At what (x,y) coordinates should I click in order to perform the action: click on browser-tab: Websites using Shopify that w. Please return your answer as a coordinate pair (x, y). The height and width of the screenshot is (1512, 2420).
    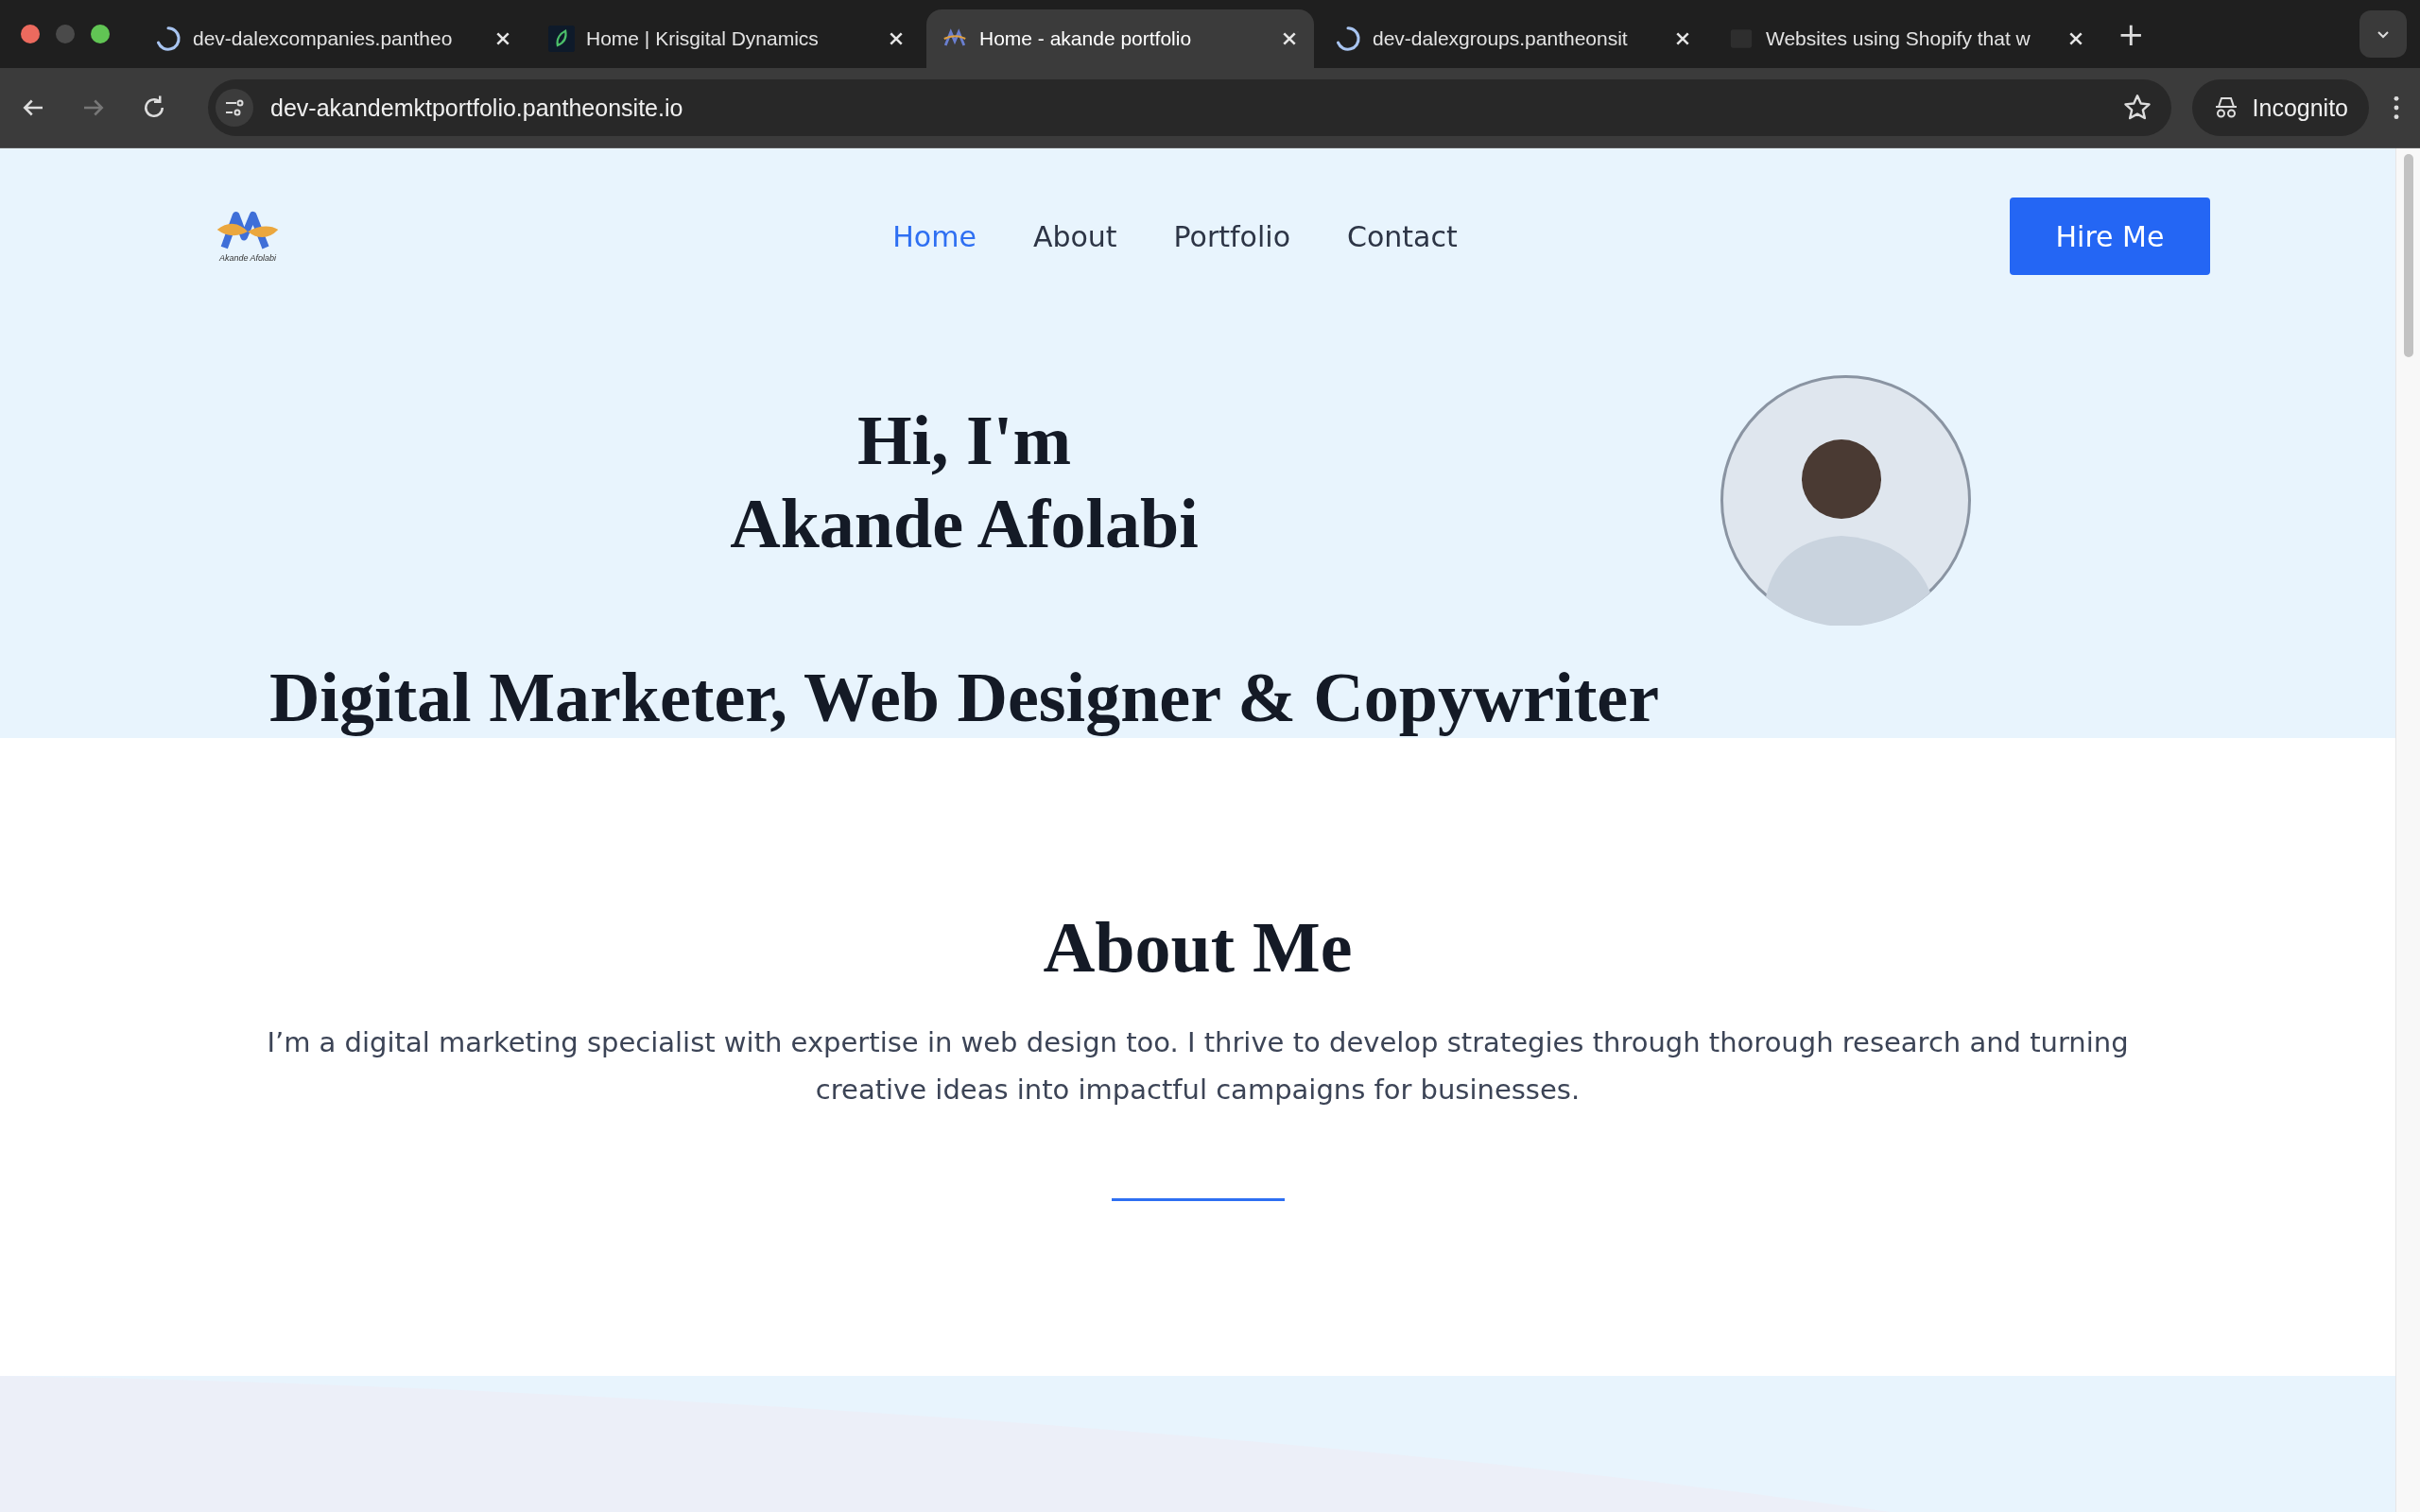
    Looking at the image, I should click on (1907, 38).